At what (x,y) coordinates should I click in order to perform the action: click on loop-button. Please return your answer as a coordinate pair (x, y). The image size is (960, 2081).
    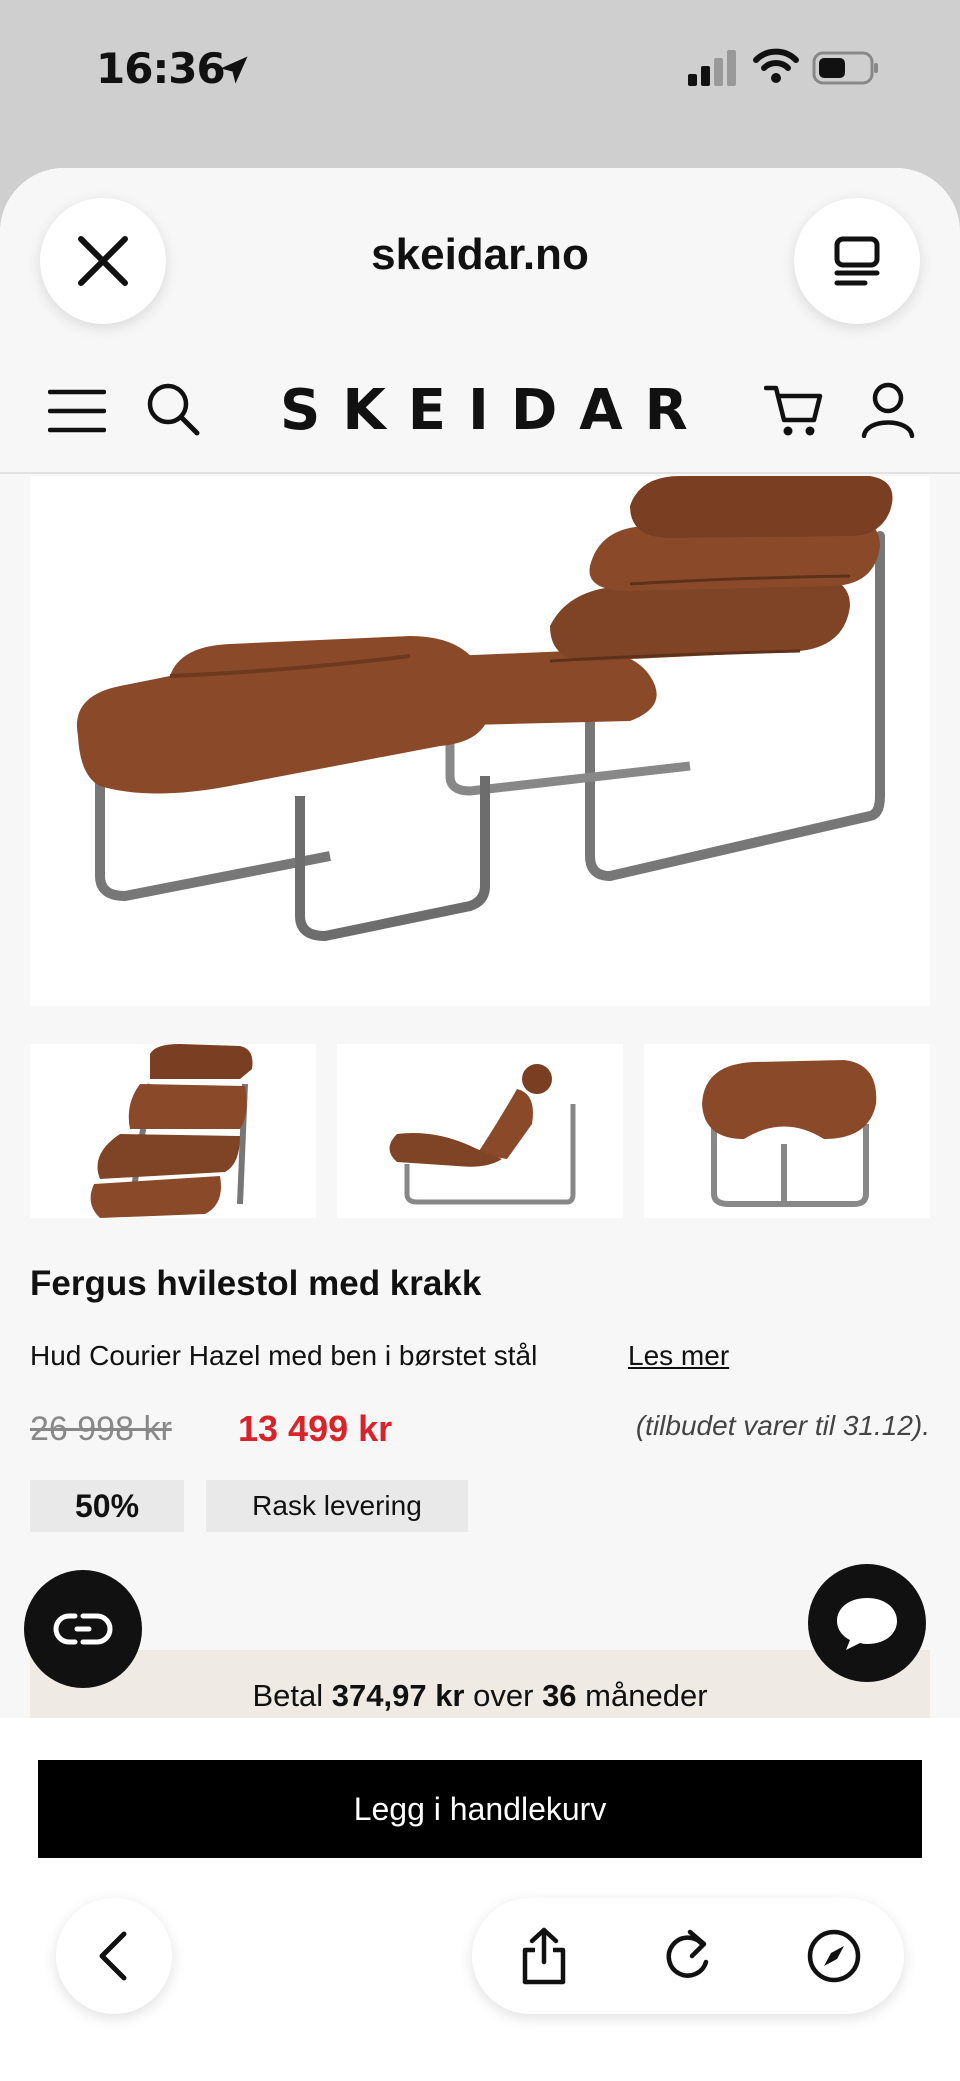
    Looking at the image, I should click on (83, 1629).